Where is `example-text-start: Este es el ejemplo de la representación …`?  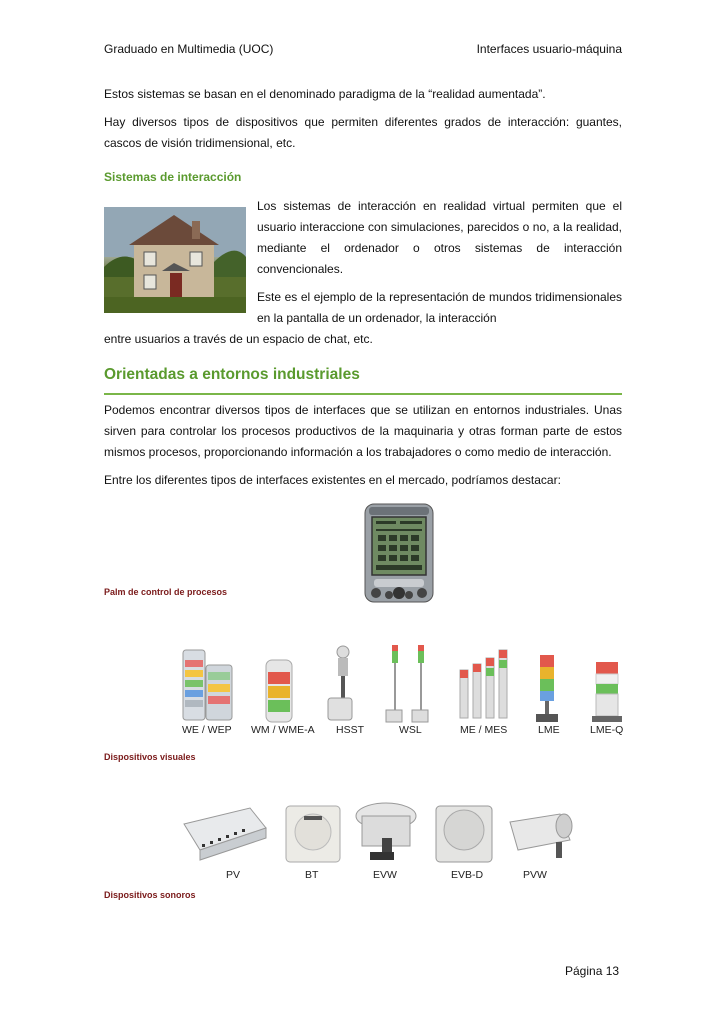
example-text-start: Este es el ejemplo de la representación … is located at coordinates (439, 307).